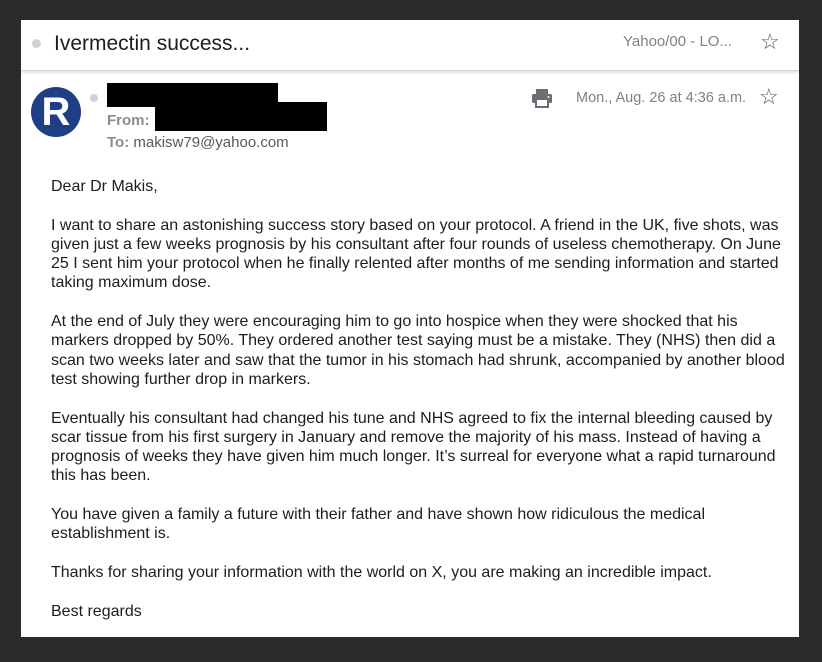 The image size is (822, 662). I want to click on to-address: makisw79@yahoo.com, so click(210, 142).